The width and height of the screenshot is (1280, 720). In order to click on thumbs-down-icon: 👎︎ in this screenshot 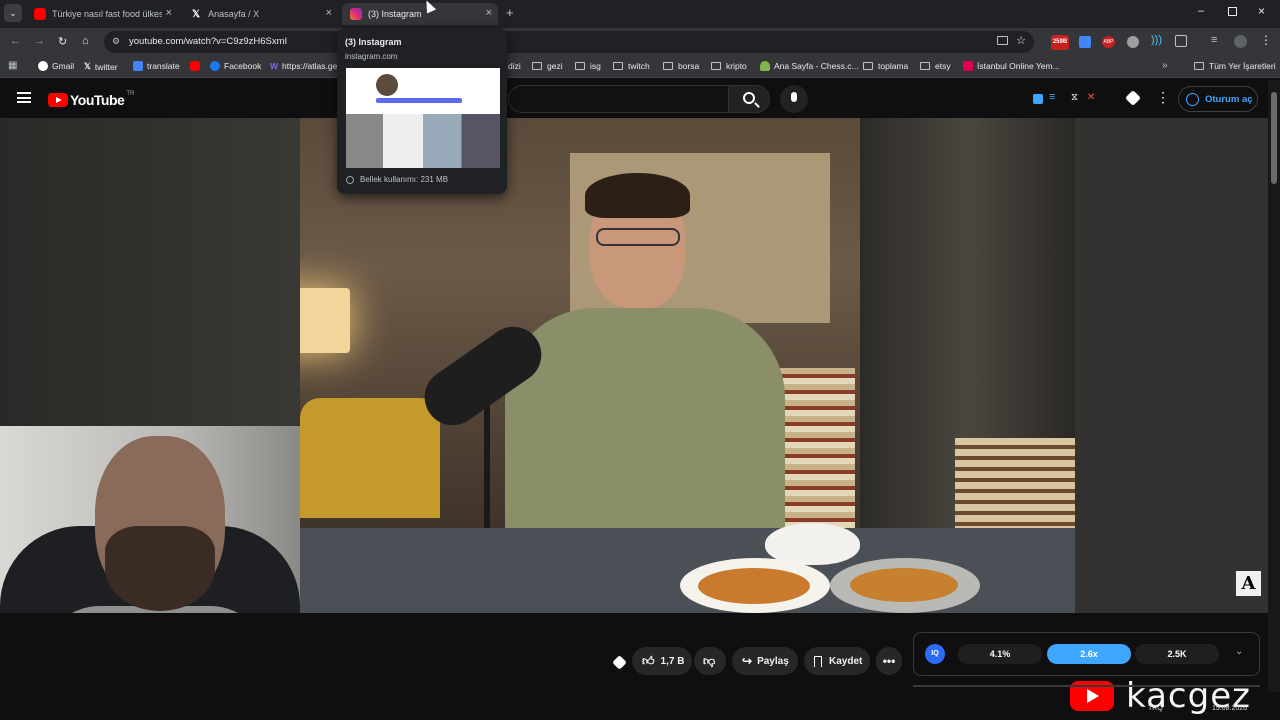, I will do `click(709, 660)`.